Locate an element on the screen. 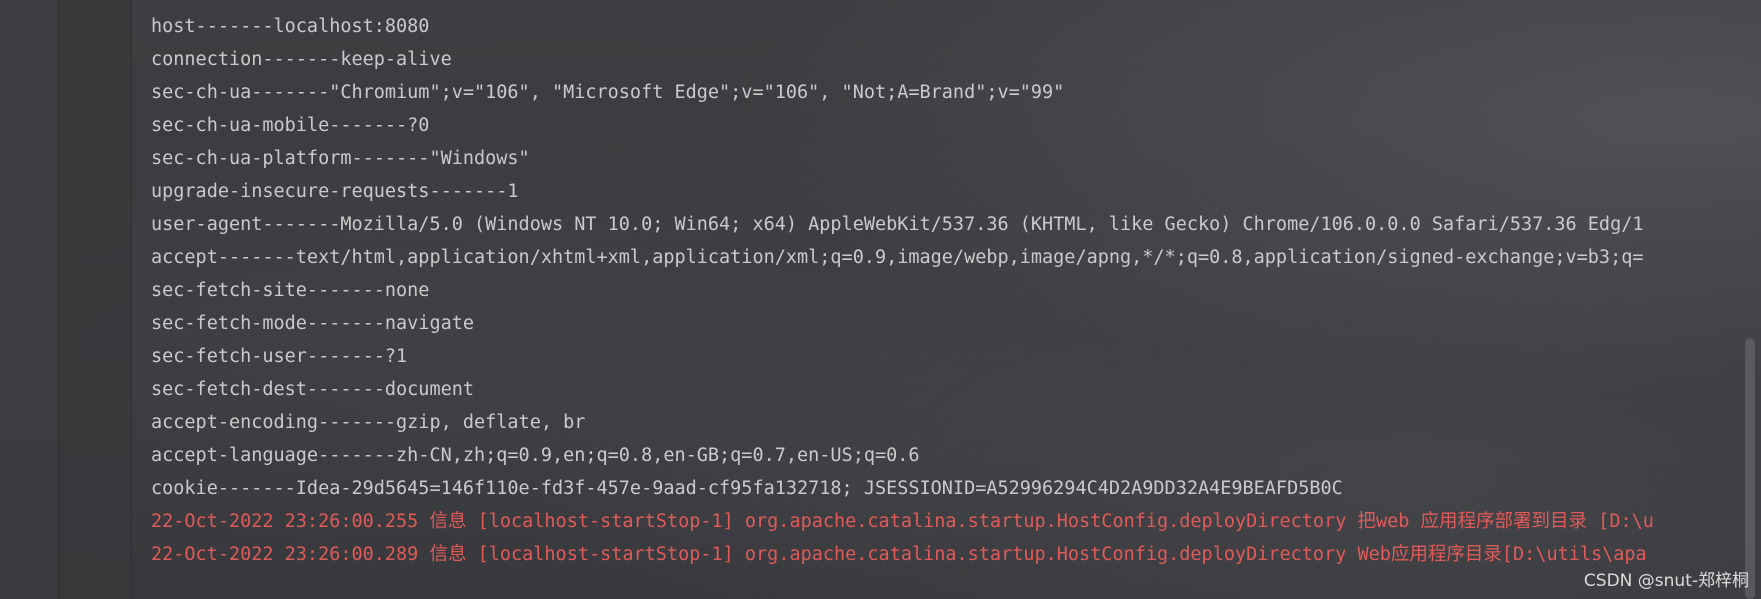  console-line: sec-ch-ua-platform-------"Windows" is located at coordinates (340, 158).